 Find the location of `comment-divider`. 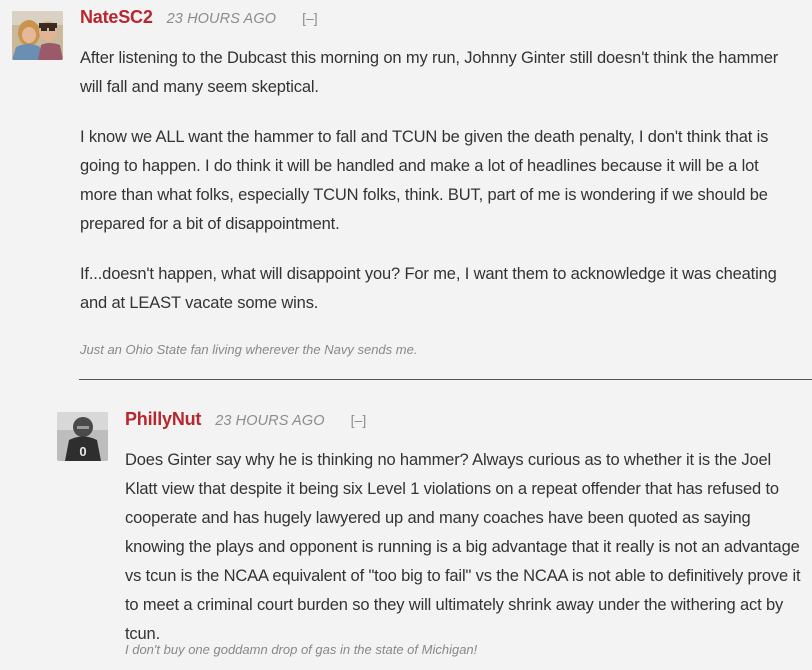

comment-divider is located at coordinates (445, 379).